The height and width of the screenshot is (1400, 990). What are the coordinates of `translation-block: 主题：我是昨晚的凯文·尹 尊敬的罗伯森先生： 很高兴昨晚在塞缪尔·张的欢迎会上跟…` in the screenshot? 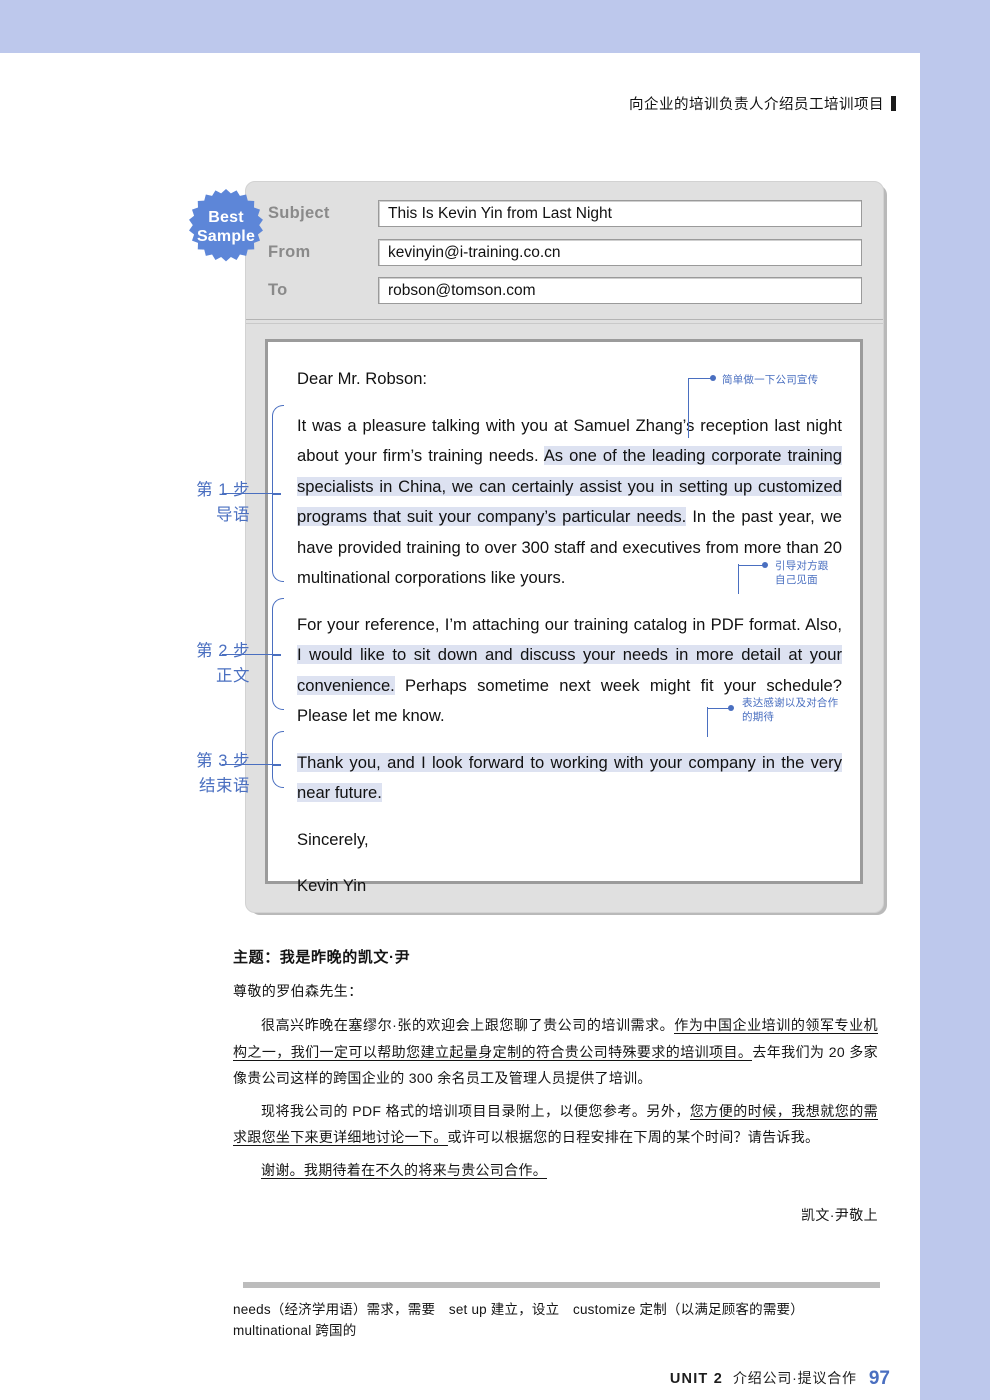 It's located at (555, 1085).